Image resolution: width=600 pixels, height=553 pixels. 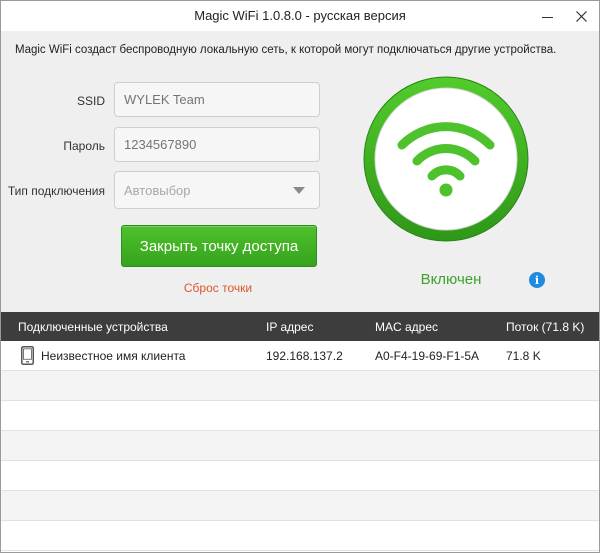 I want to click on phone-icon, so click(x=27, y=355).